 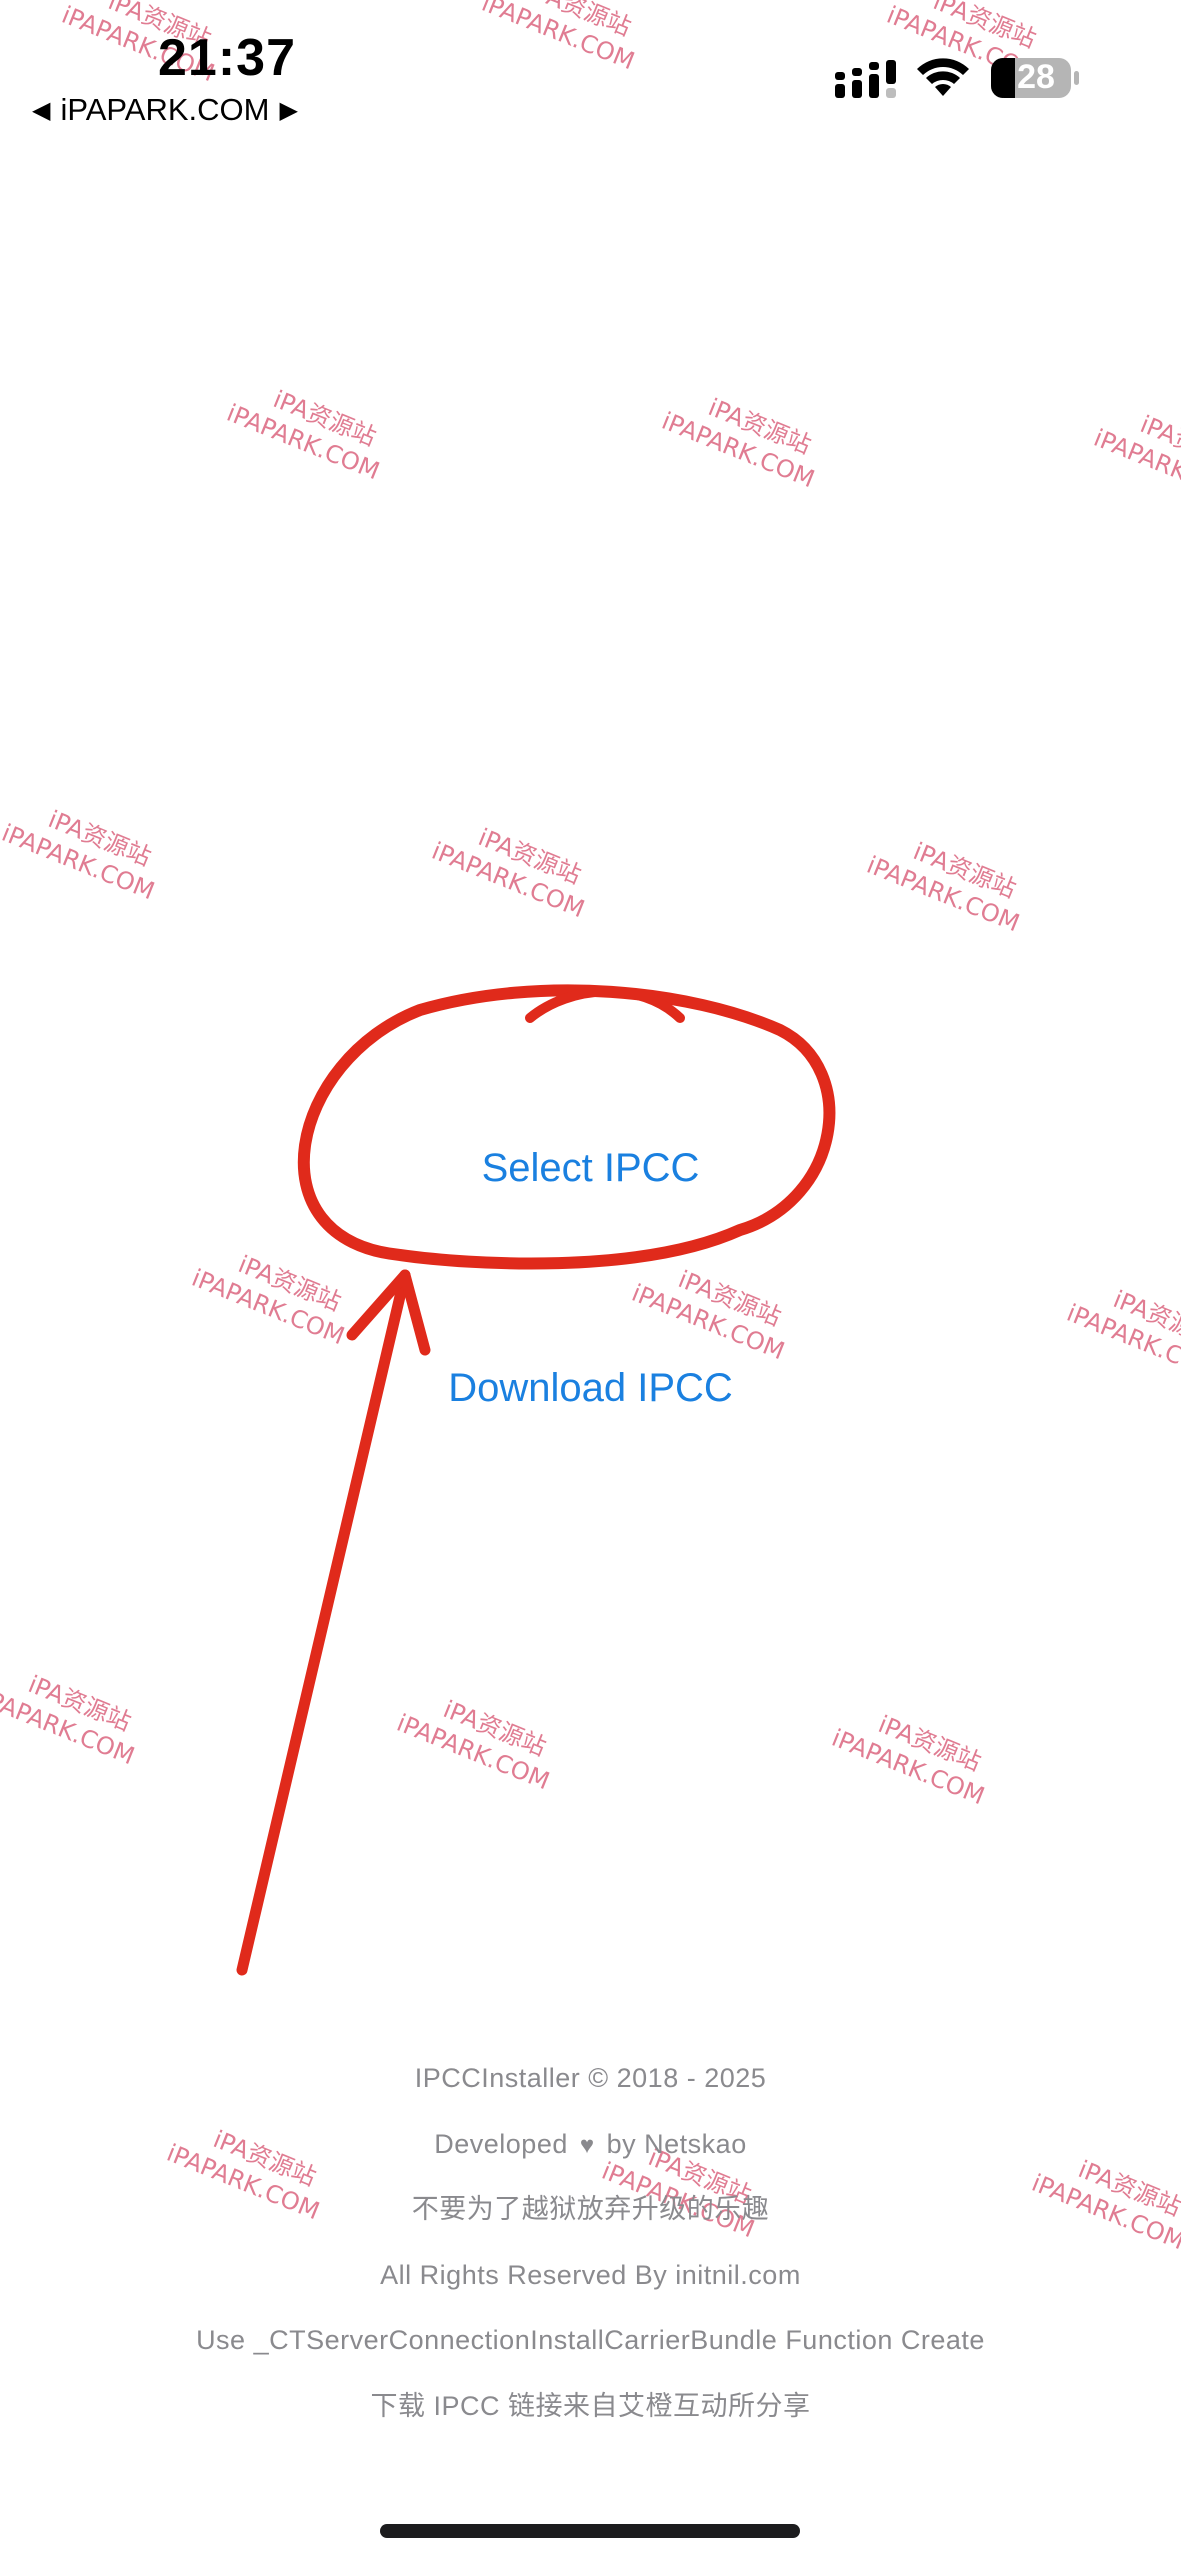 I want to click on slogan-text: 不要为了越狱放弃升级的乐趣, so click(x=590, y=2209).